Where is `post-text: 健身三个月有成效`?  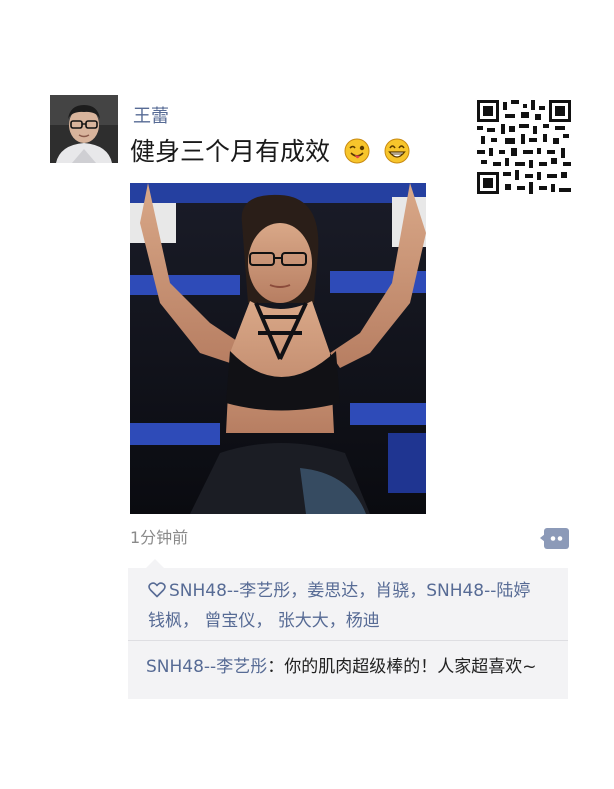
post-text: 健身三个月有成效 is located at coordinates (270, 152).